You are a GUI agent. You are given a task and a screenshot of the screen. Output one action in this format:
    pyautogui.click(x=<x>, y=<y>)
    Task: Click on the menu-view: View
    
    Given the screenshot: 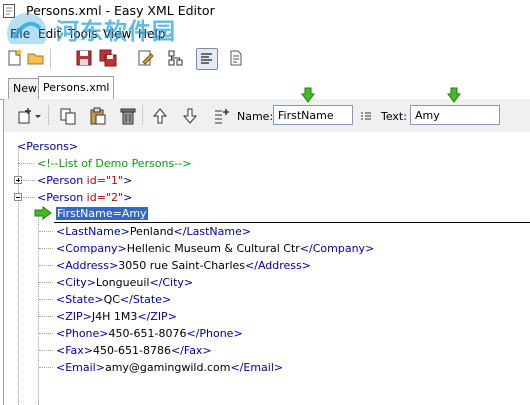 What is the action you would take?
    pyautogui.click(x=117, y=34)
    